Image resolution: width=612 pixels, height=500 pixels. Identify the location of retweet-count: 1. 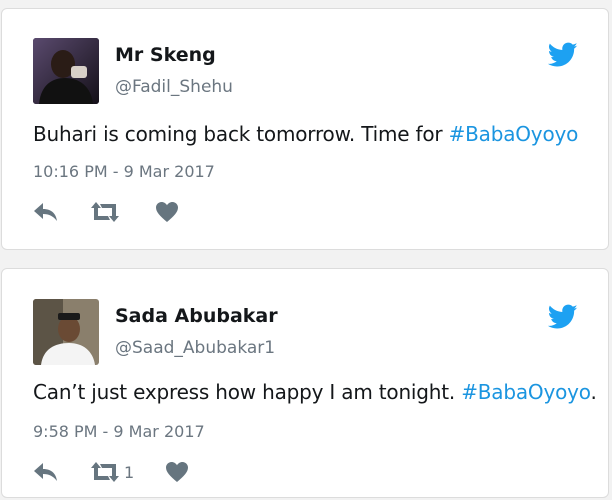
(129, 472).